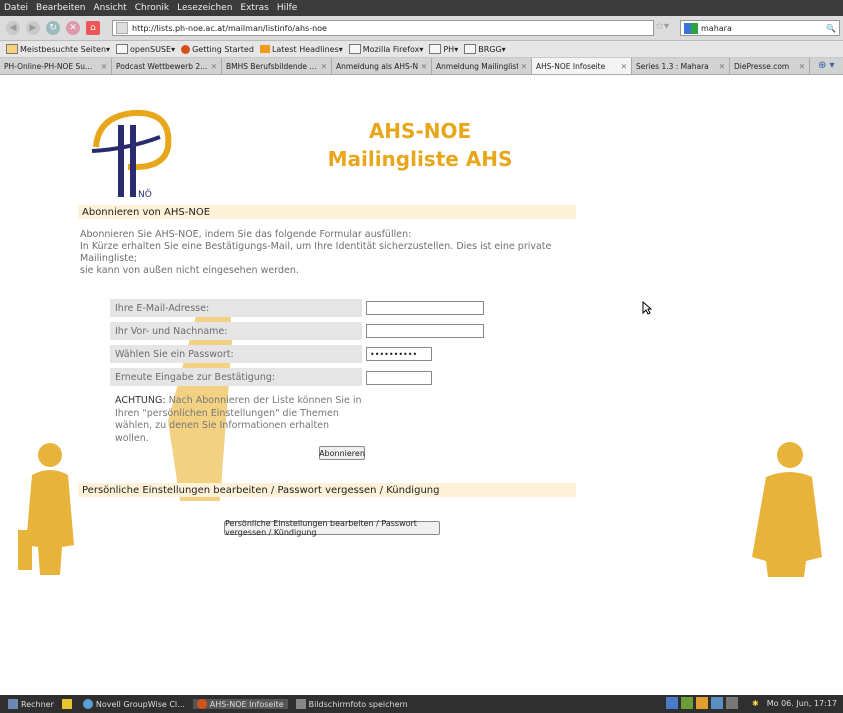 This screenshot has height=713, width=843. What do you see at coordinates (662, 26) in the screenshot?
I see `bookmark-star-icon: ☆▾` at bounding box center [662, 26].